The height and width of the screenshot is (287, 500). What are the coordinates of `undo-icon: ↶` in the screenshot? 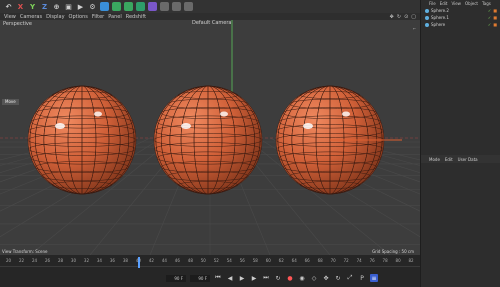 It's located at (8, 6).